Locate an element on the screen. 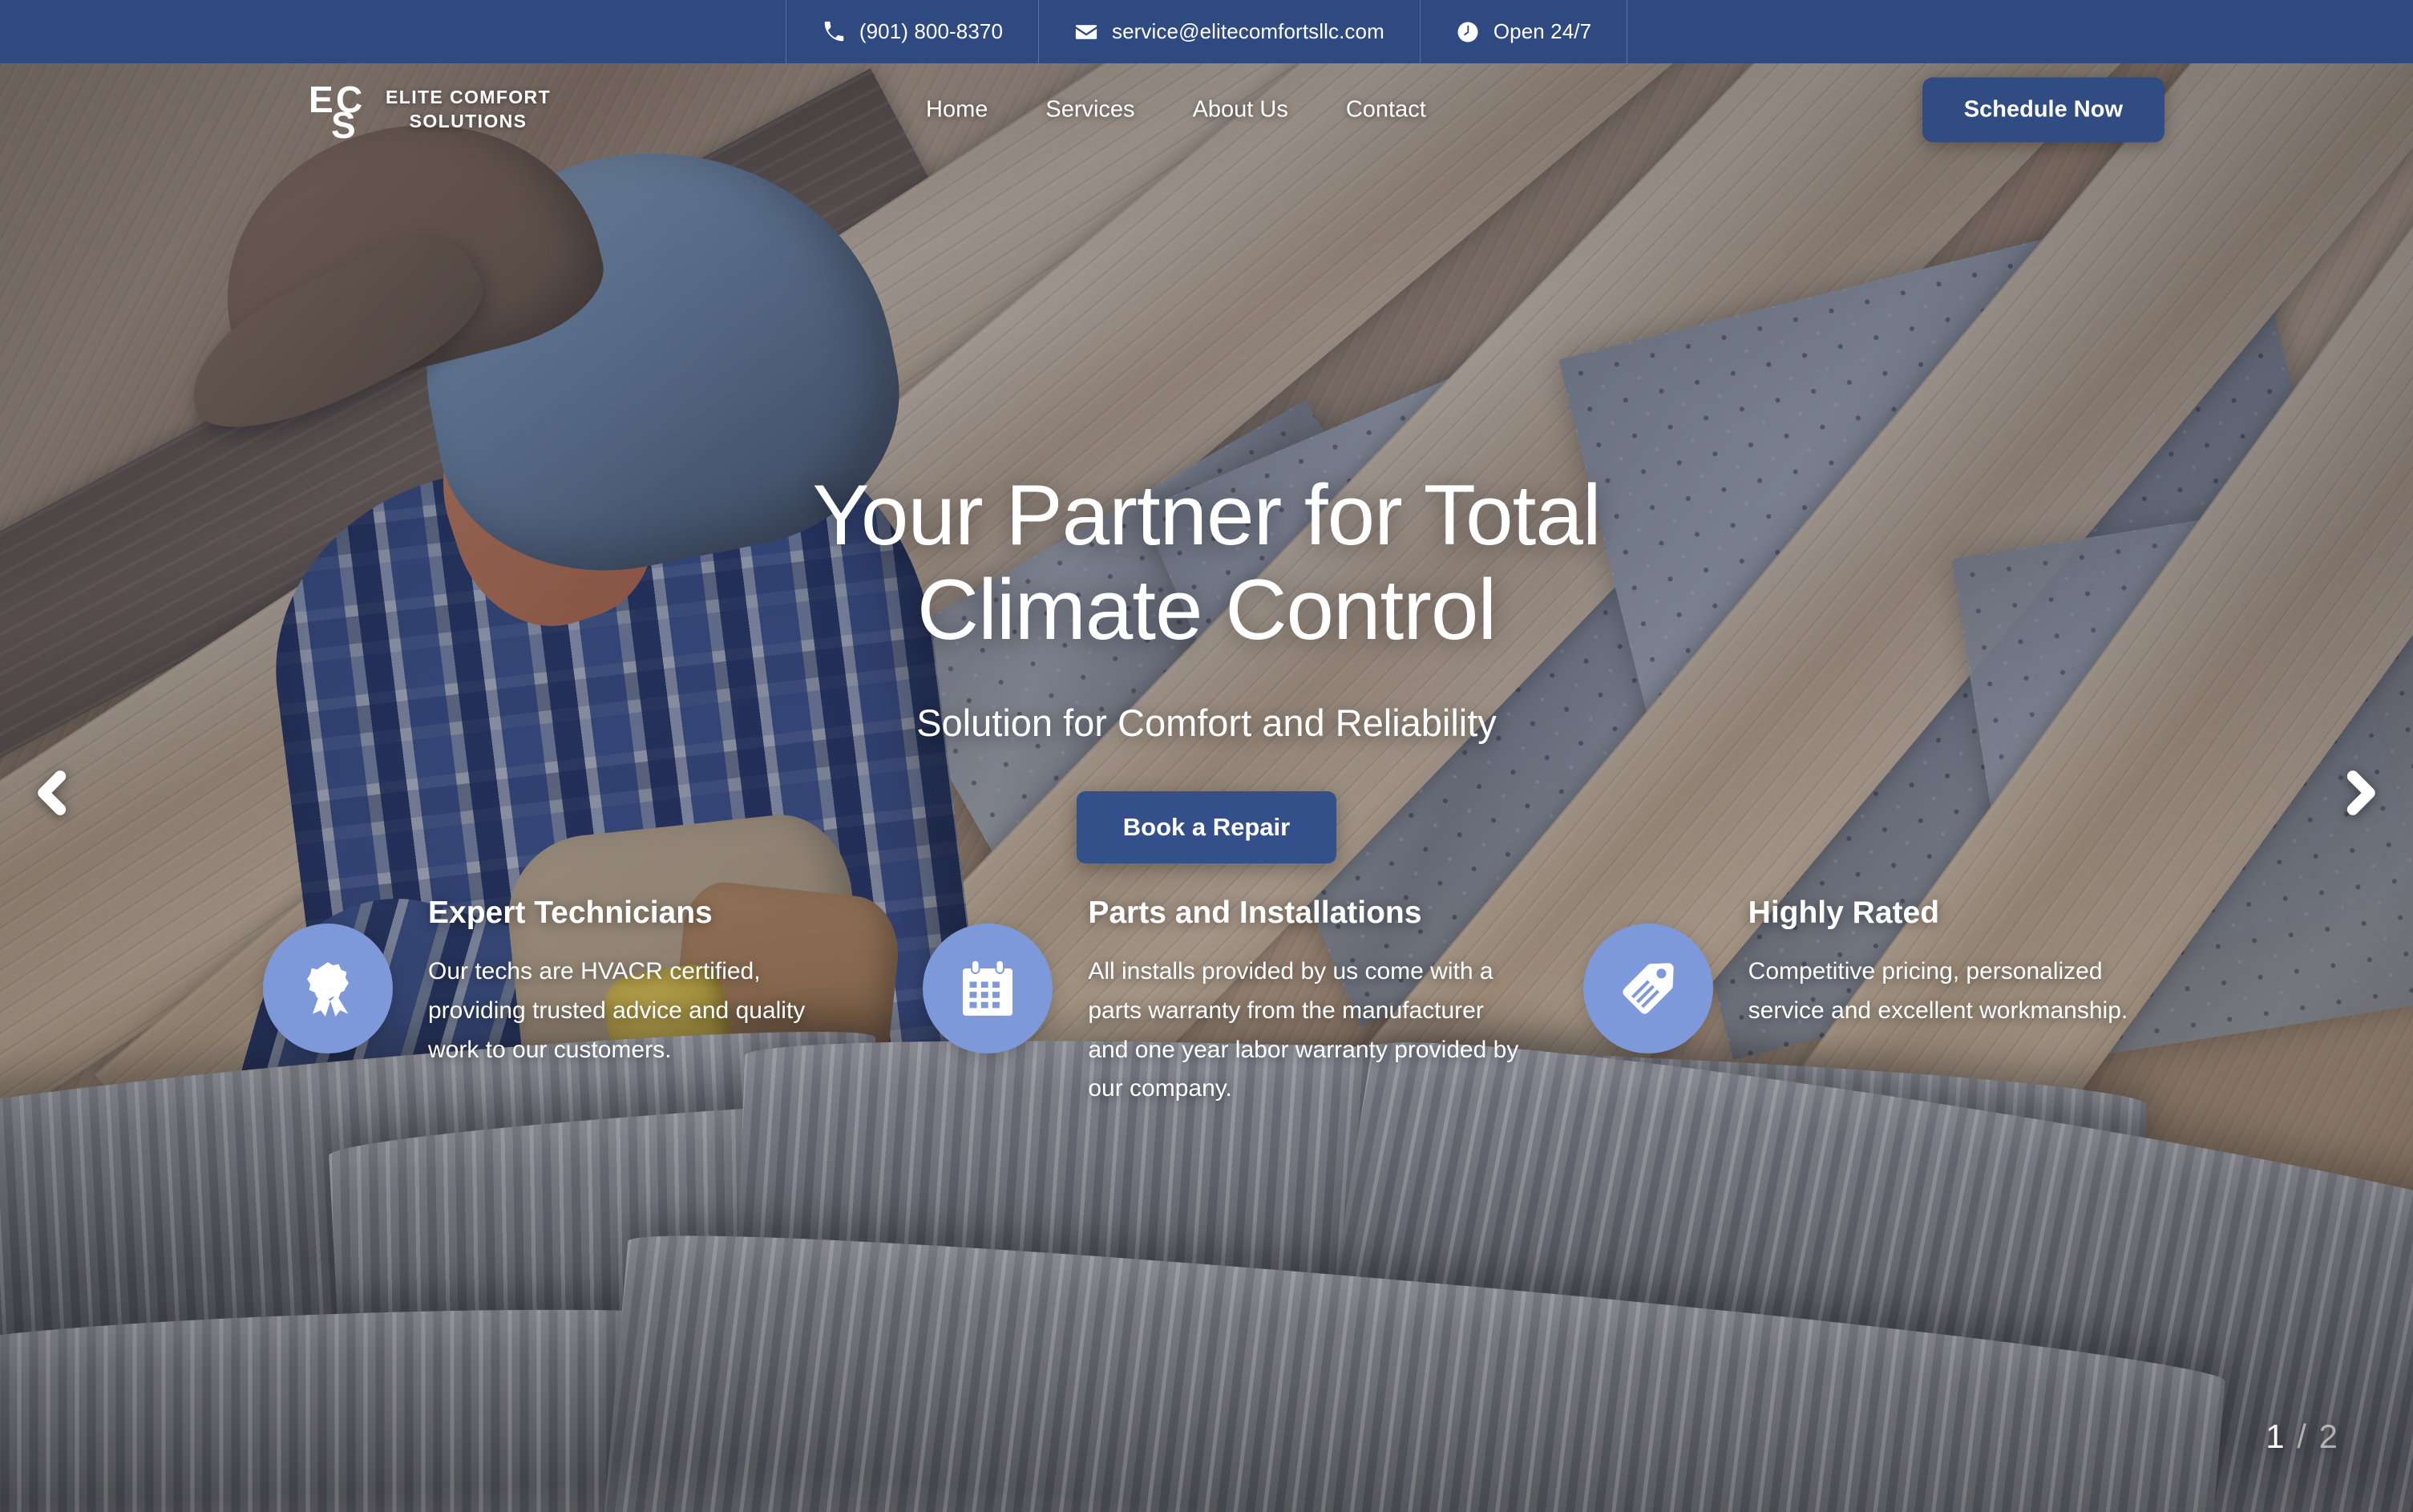 The width and height of the screenshot is (2413, 1512). topbar-email: service@elitecomfortsllc.com is located at coordinates (1230, 32).